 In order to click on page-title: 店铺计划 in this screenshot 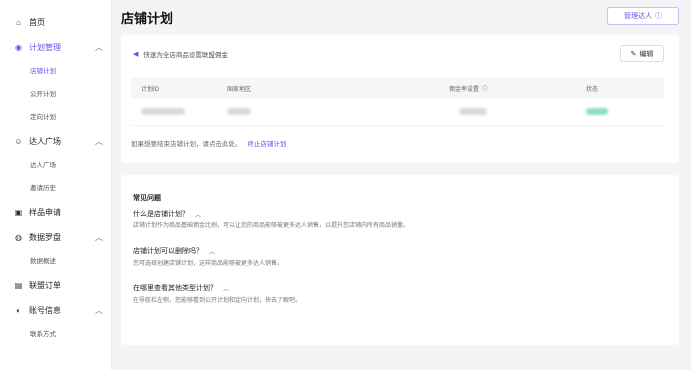, I will do `click(147, 18)`.